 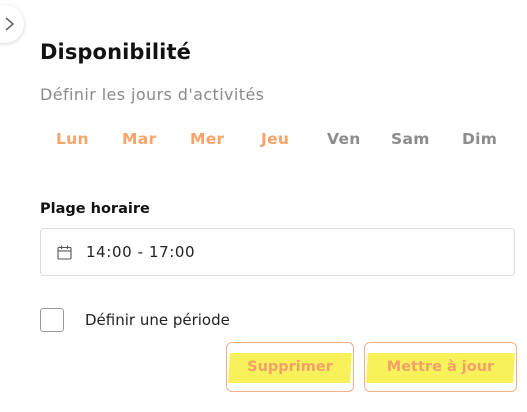 What do you see at coordinates (207, 139) in the screenshot?
I see `day-mer: Mer` at bounding box center [207, 139].